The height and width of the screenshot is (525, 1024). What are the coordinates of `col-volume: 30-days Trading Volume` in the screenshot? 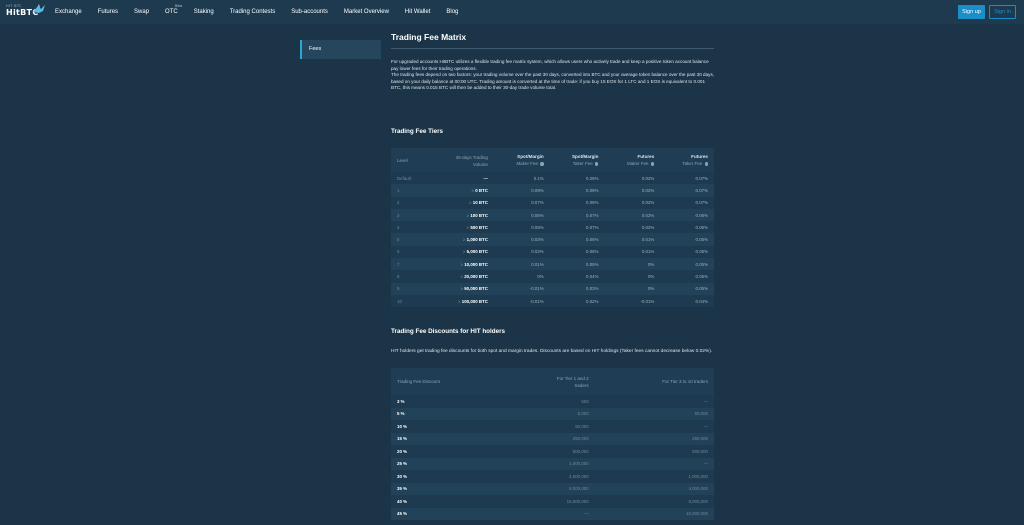 It's located at (471, 161).